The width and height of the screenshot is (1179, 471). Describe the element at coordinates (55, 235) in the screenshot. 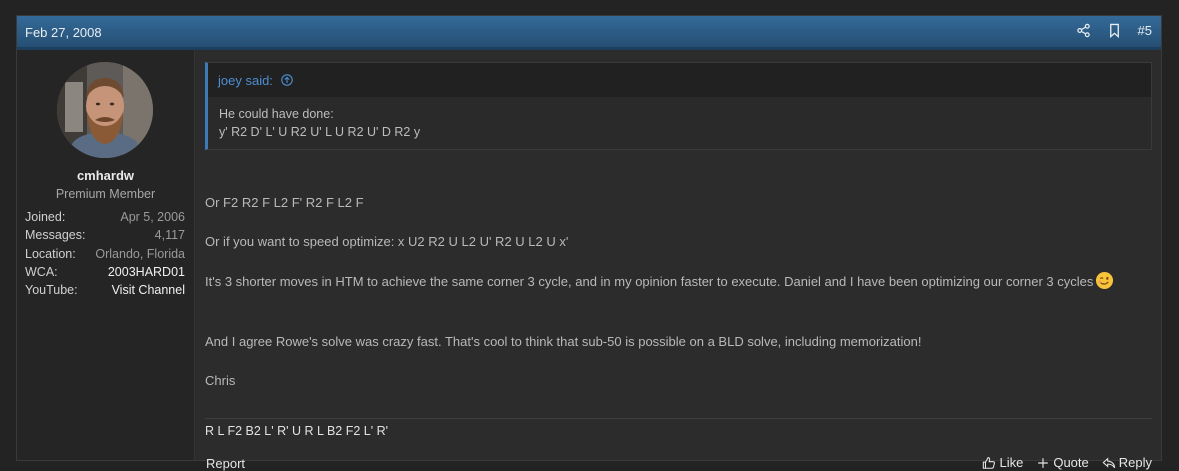

I see `stat-key: Messages:` at that location.